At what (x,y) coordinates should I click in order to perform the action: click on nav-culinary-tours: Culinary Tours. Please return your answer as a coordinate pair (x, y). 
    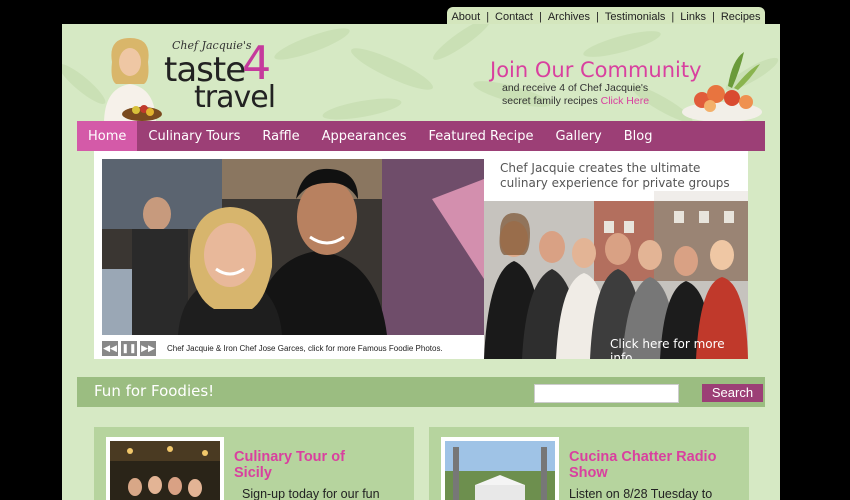
    Looking at the image, I should click on (194, 136).